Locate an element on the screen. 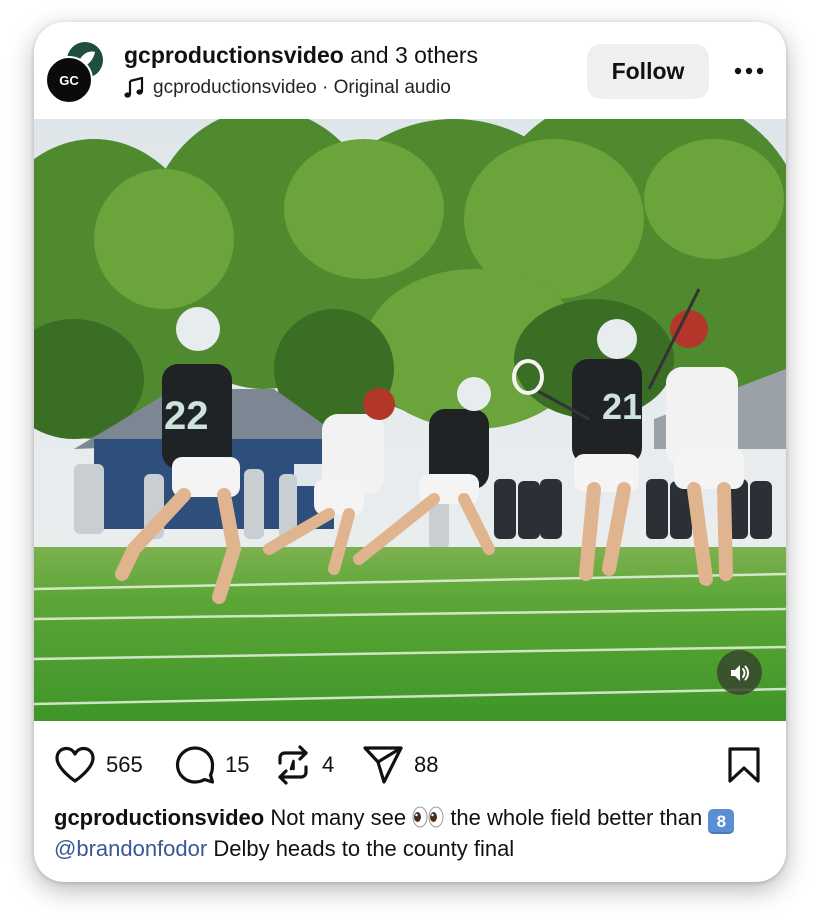 The image size is (819, 923). share-icon is located at coordinates (383, 765).